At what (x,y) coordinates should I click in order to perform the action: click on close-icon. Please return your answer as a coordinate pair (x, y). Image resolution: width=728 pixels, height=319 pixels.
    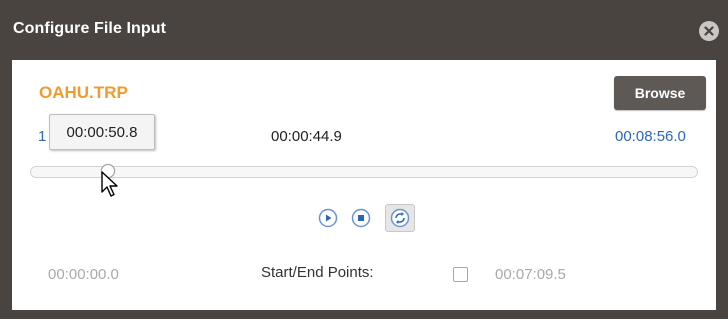
    Looking at the image, I should click on (709, 31).